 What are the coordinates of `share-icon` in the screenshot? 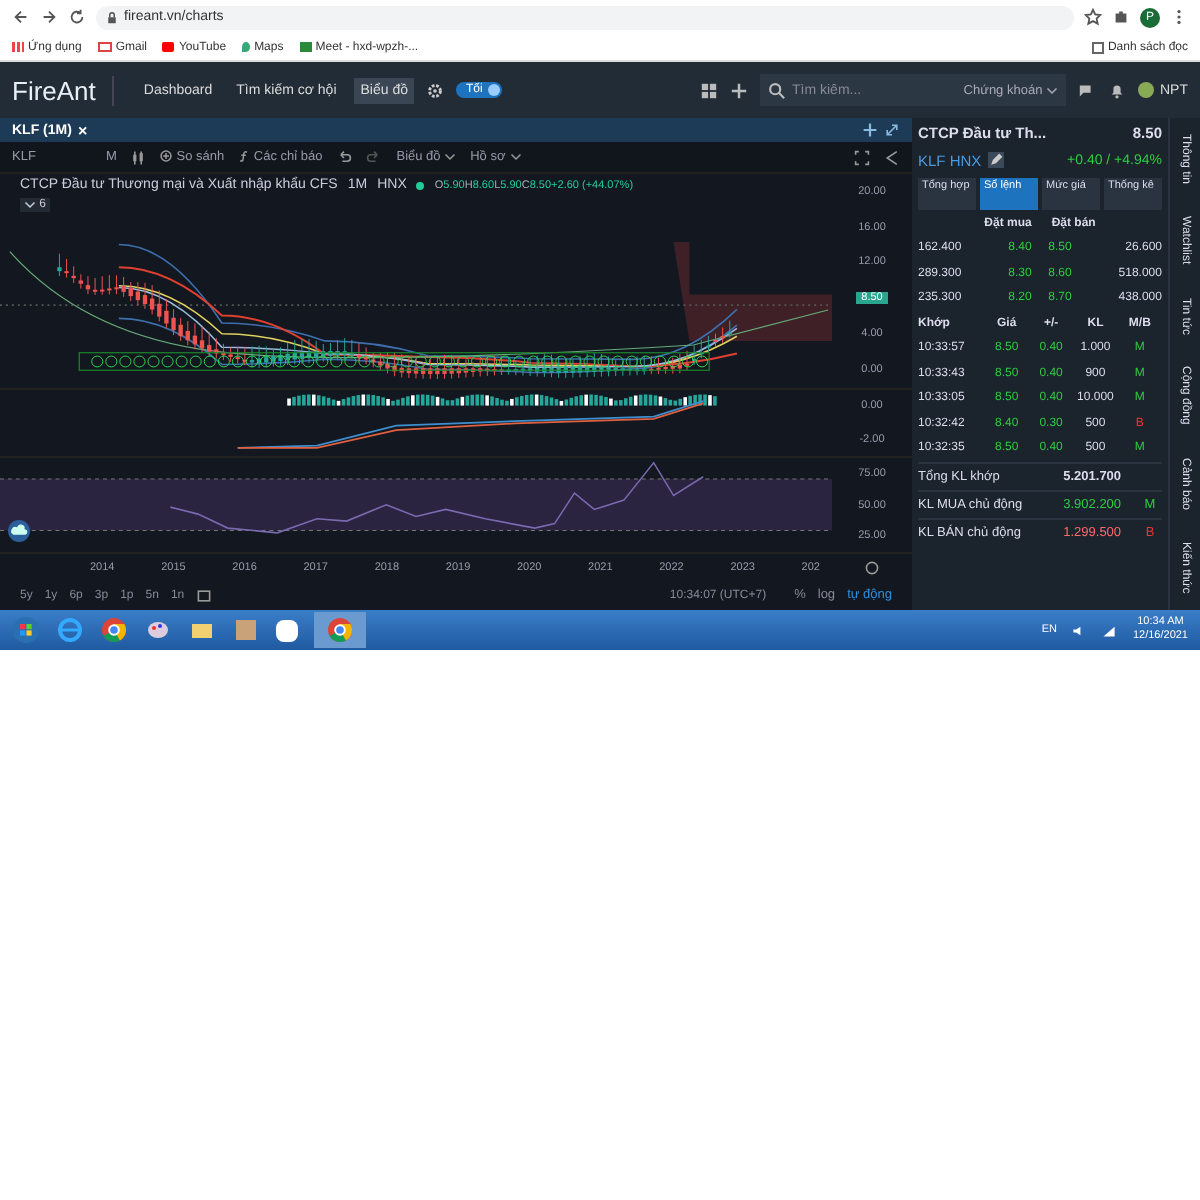 It's located at (892, 157).